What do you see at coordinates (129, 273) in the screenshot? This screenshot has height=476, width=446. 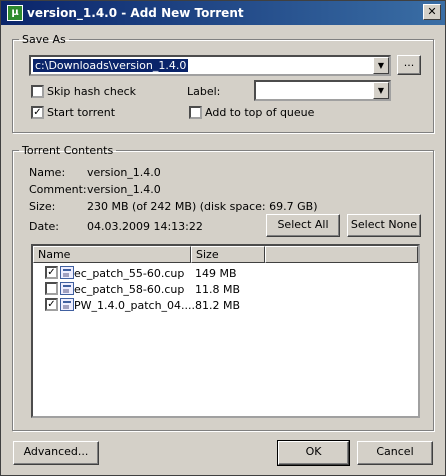 I see `file-name: ec_patch_55-60.cup` at bounding box center [129, 273].